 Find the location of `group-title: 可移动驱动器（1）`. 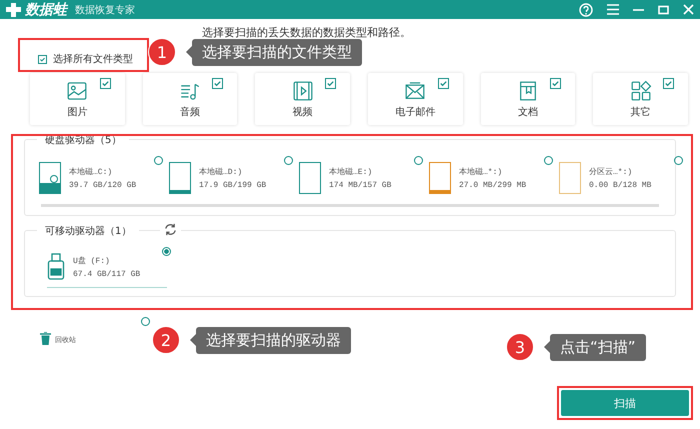

group-title: 可移动驱动器（1） is located at coordinates (88, 231).